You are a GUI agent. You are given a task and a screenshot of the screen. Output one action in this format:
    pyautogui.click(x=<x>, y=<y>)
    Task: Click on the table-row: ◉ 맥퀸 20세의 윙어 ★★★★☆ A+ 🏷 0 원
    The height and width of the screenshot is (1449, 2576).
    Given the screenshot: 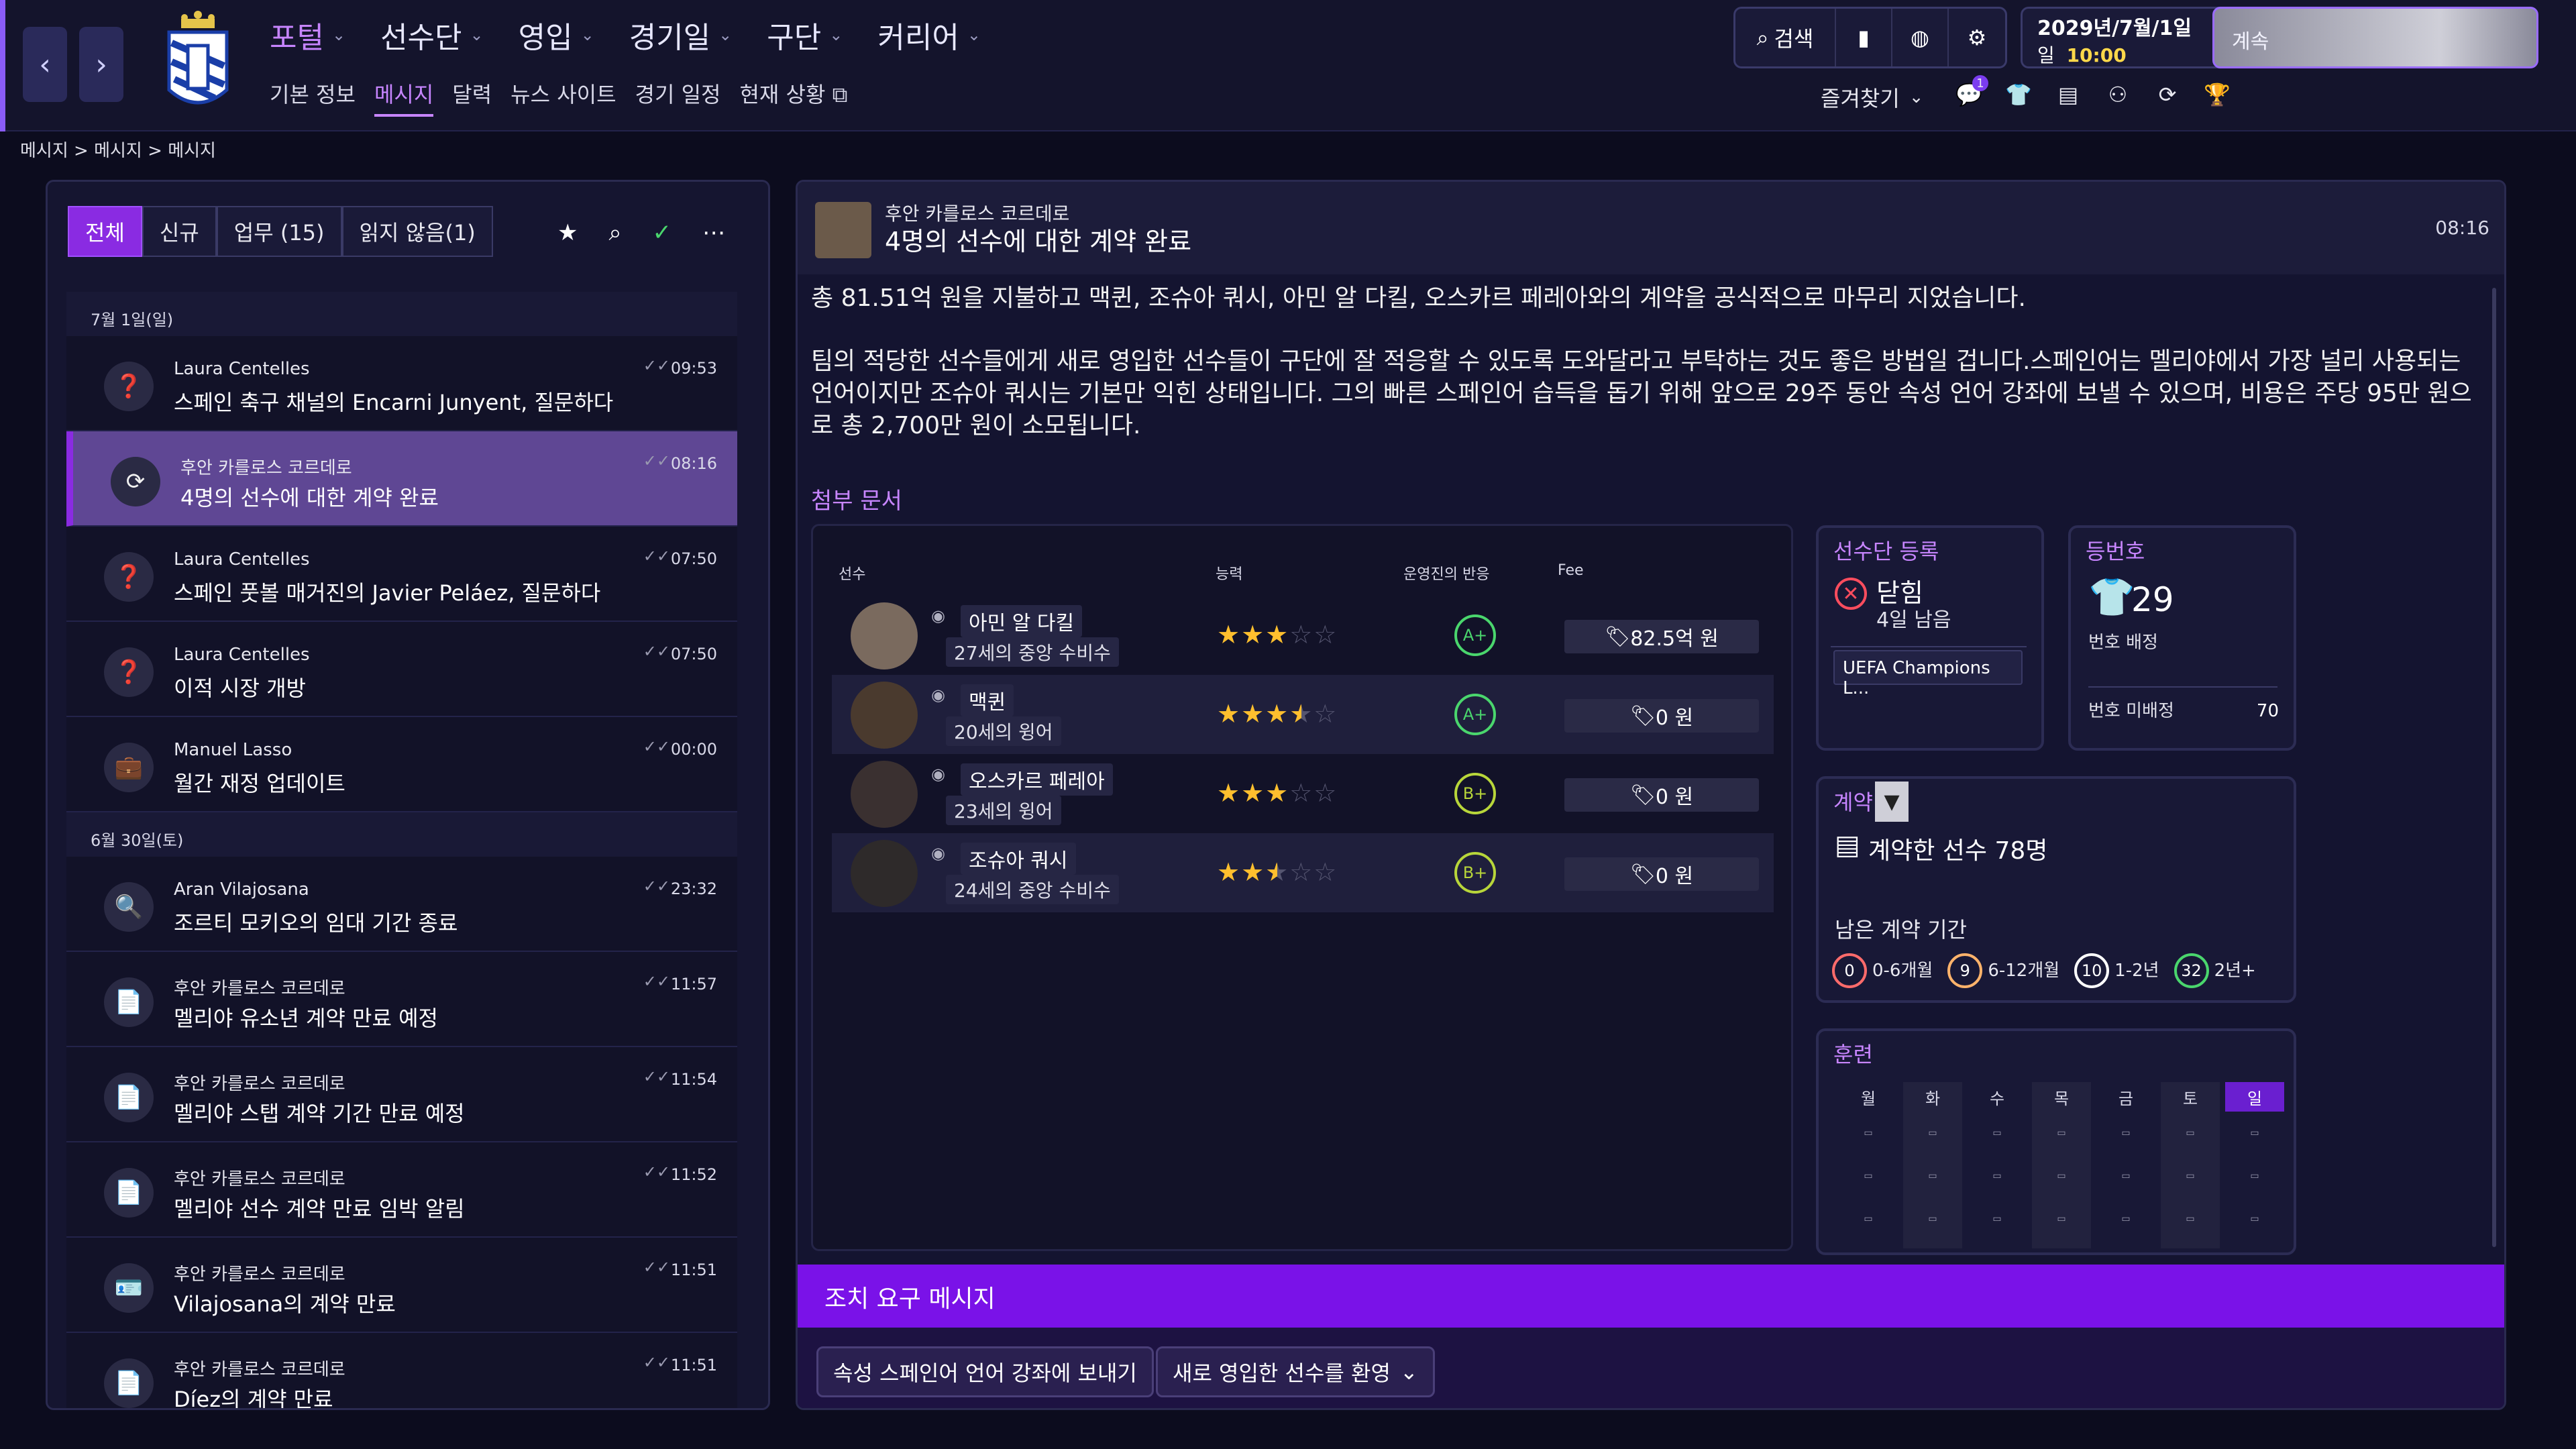 What is the action you would take?
    pyautogui.click(x=1303, y=714)
    